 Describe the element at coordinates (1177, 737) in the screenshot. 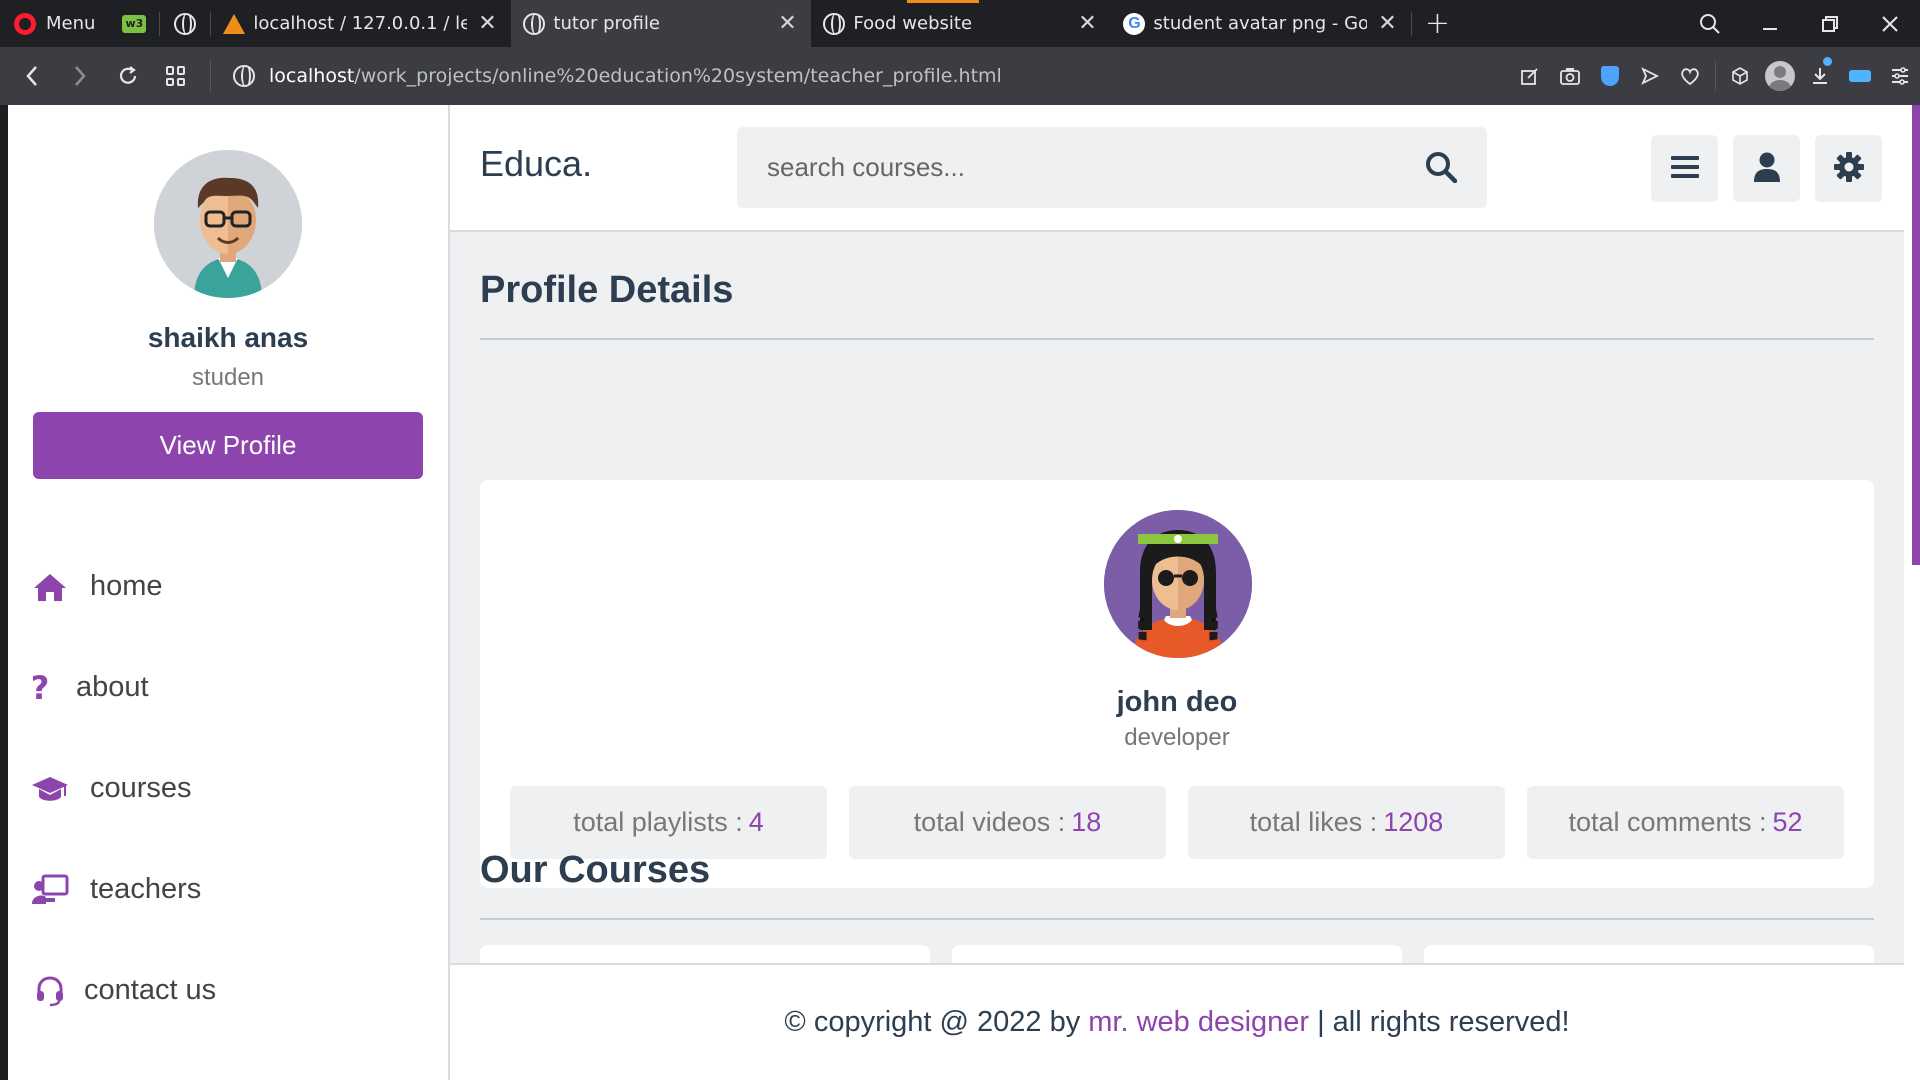

I see `tutor-role: developer` at that location.